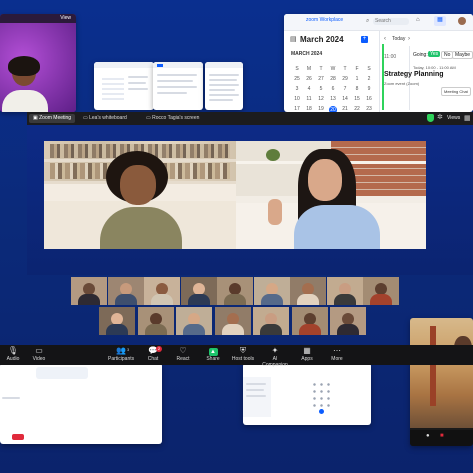 Image resolution: width=473 pixels, height=473 pixels. I want to click on phone-video-window: ● ■, so click(441, 382).